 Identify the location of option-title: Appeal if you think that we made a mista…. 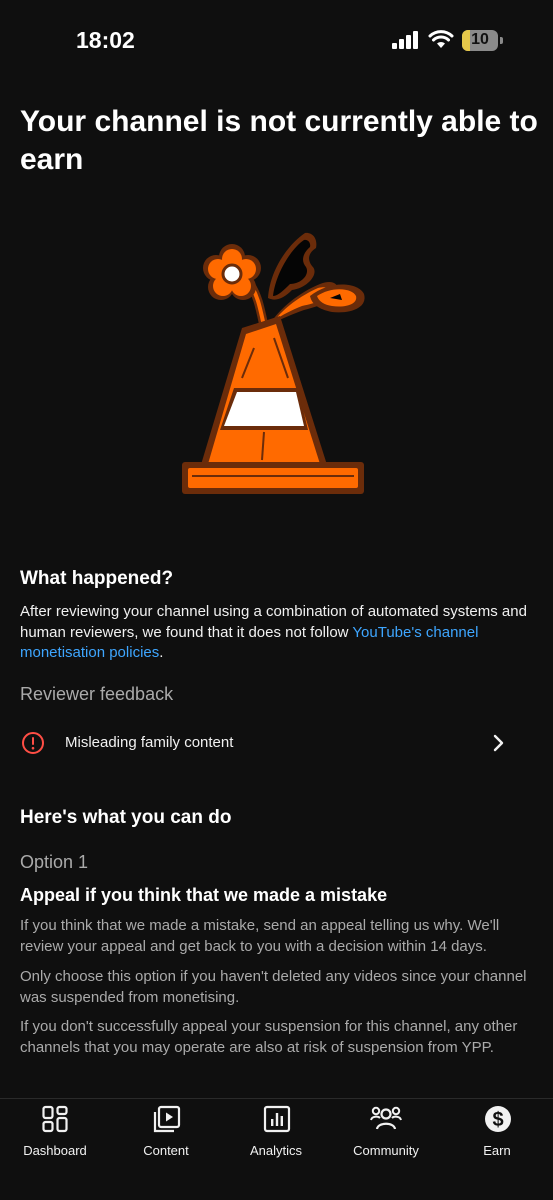
(204, 895).